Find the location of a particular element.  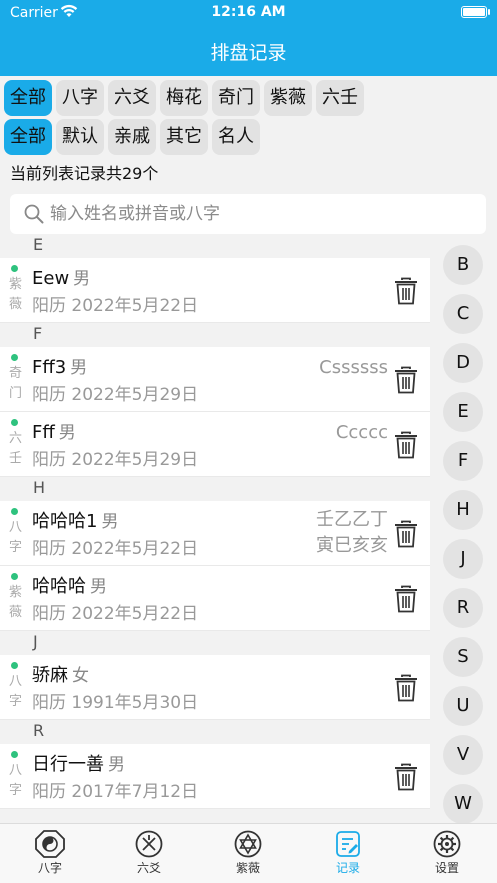

index-letter: B is located at coordinates (463, 265).